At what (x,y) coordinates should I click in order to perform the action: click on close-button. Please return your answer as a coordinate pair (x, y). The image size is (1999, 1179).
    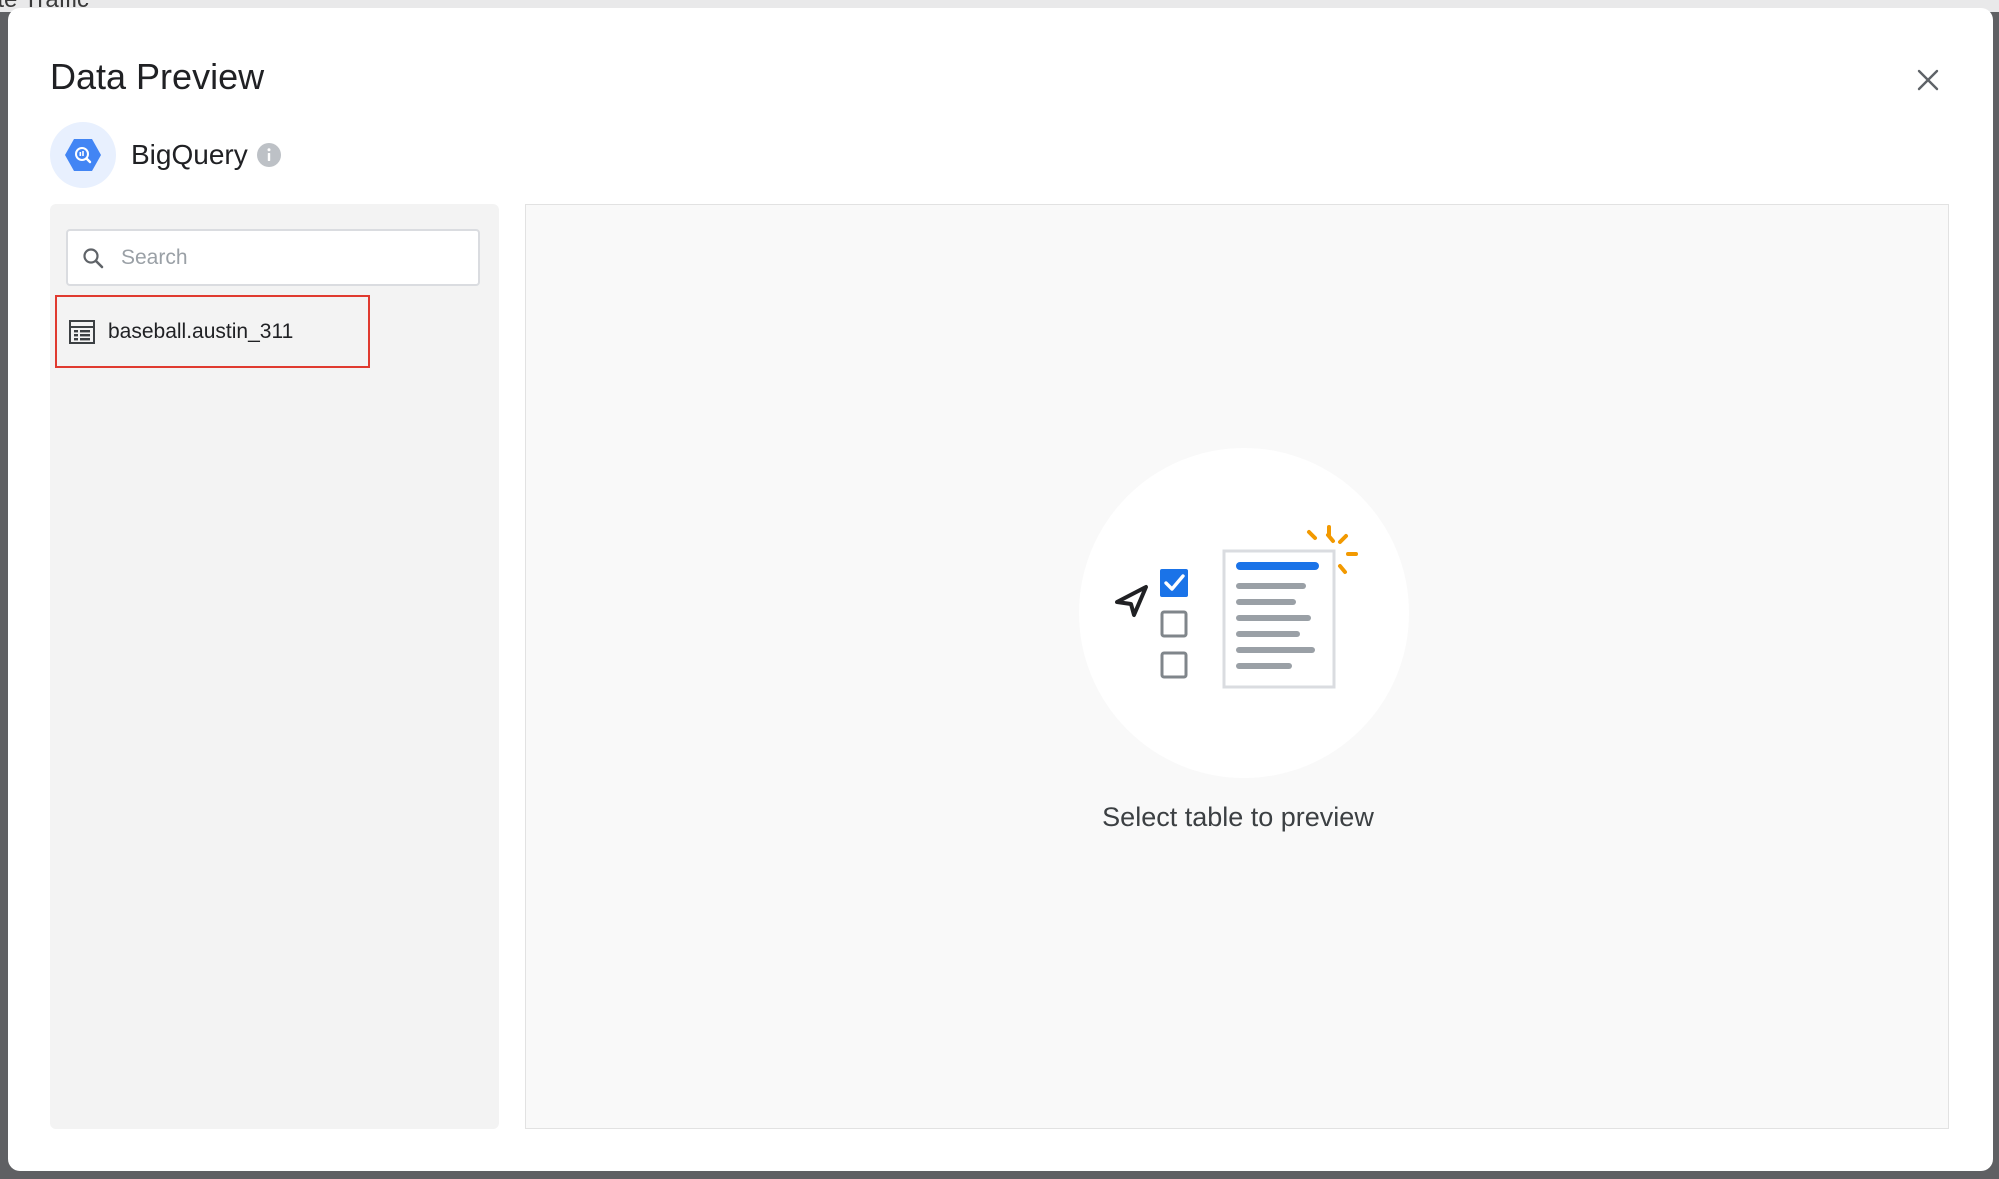
    Looking at the image, I should click on (1928, 80).